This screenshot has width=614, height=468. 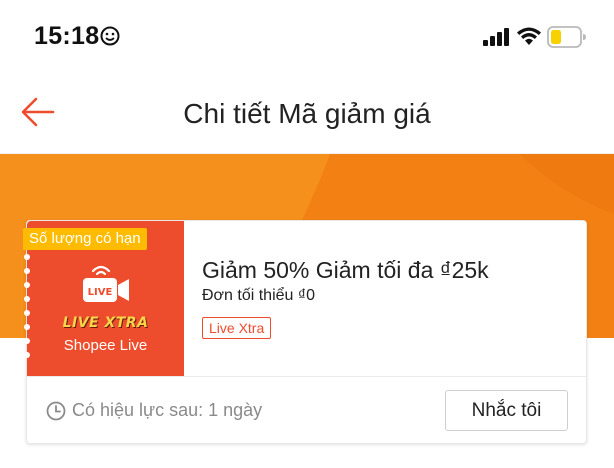 I want to click on min-order-text: Đơn tối thiểu ₫0, so click(x=258, y=295).